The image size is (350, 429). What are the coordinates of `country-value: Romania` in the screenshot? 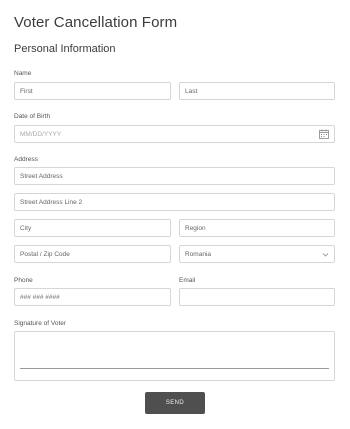 It's located at (198, 254).